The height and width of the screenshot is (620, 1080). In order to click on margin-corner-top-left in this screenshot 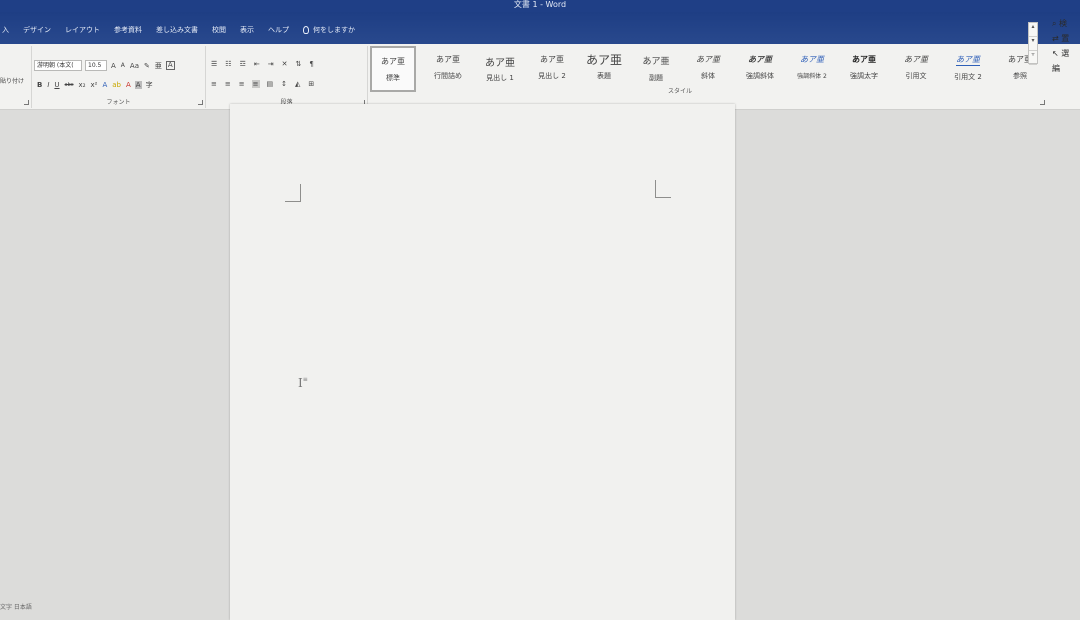, I will do `click(293, 193)`.